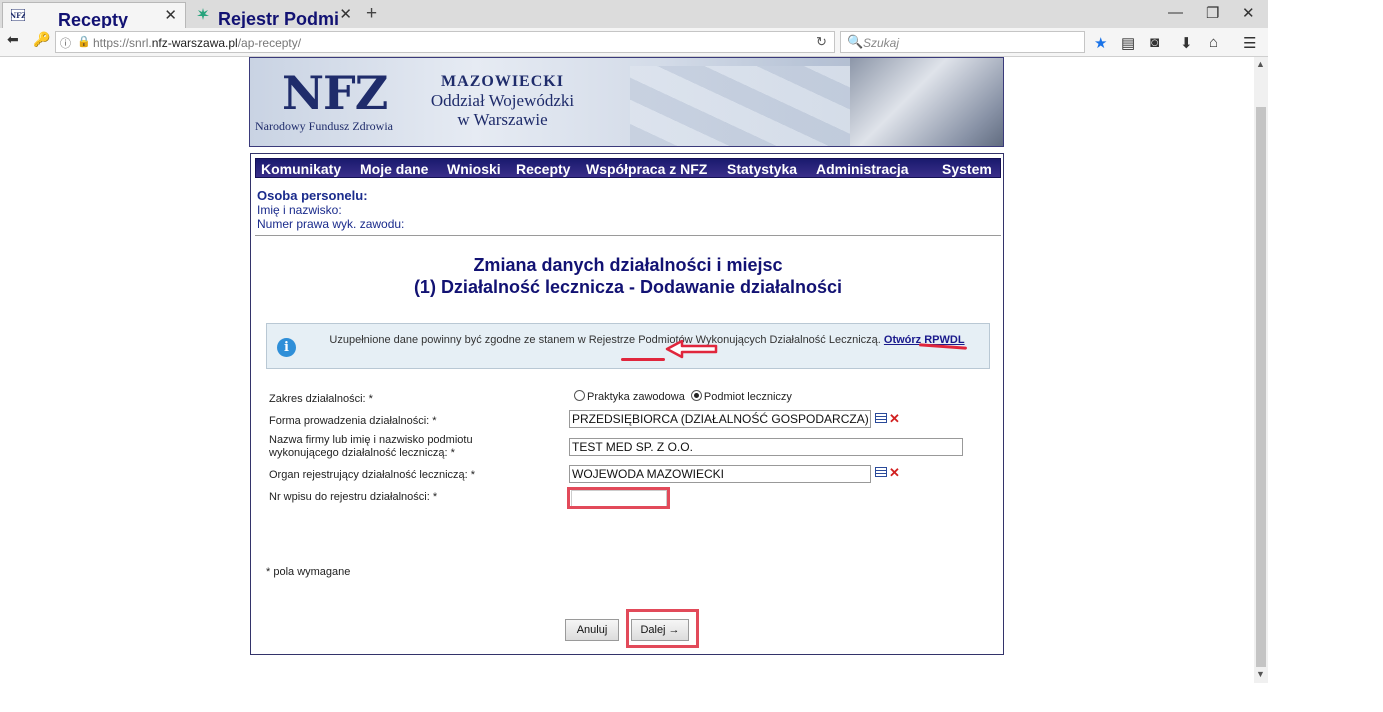 This screenshot has height=712, width=1383. What do you see at coordinates (855, 41) in the screenshot?
I see `search-icon: 🔍` at bounding box center [855, 41].